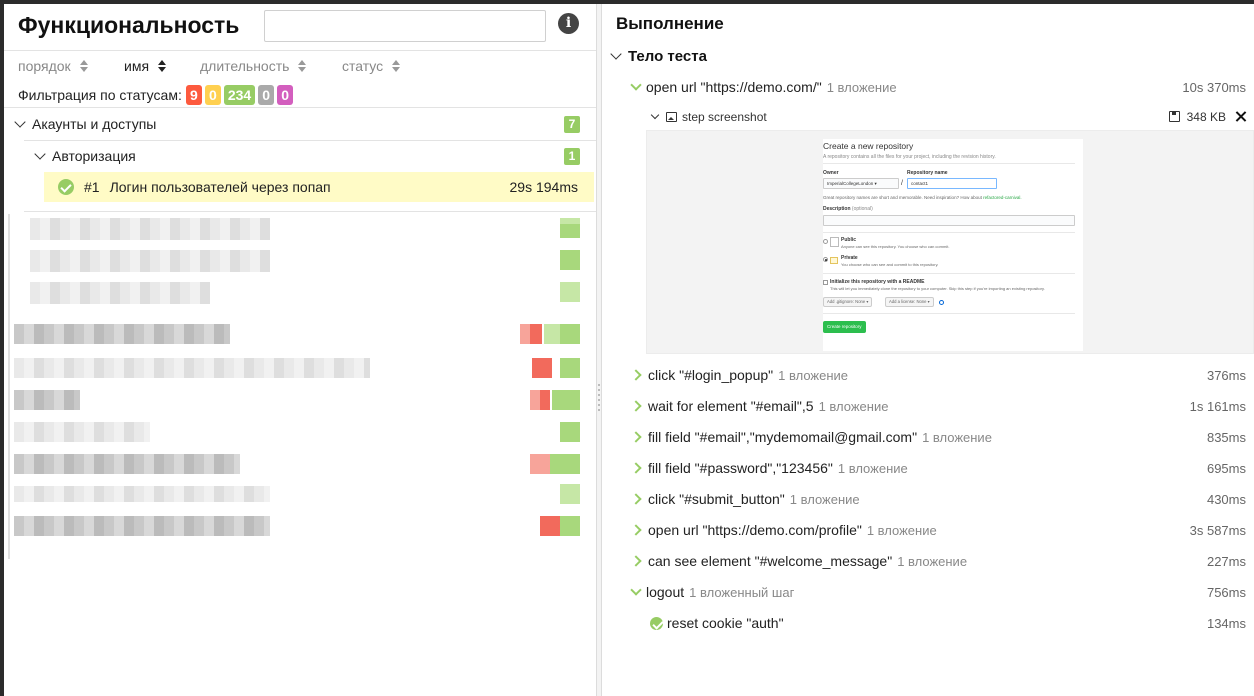  I want to click on sort-duration: длительность, so click(253, 66).